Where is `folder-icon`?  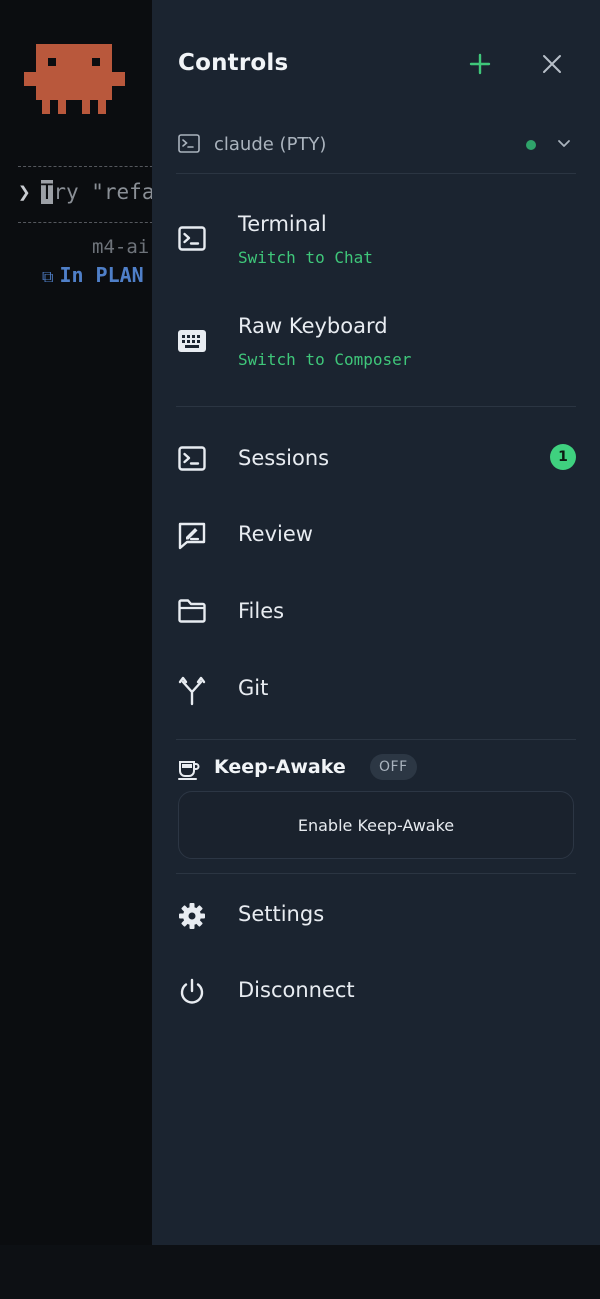
folder-icon is located at coordinates (192, 611).